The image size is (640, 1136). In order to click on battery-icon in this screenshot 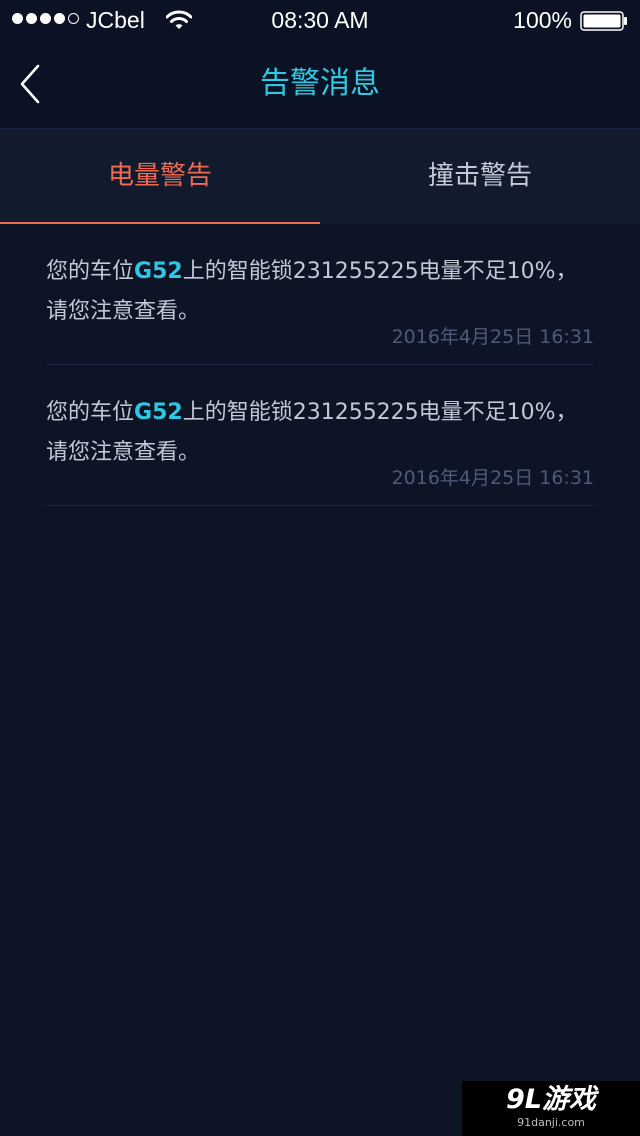, I will do `click(603, 21)`.